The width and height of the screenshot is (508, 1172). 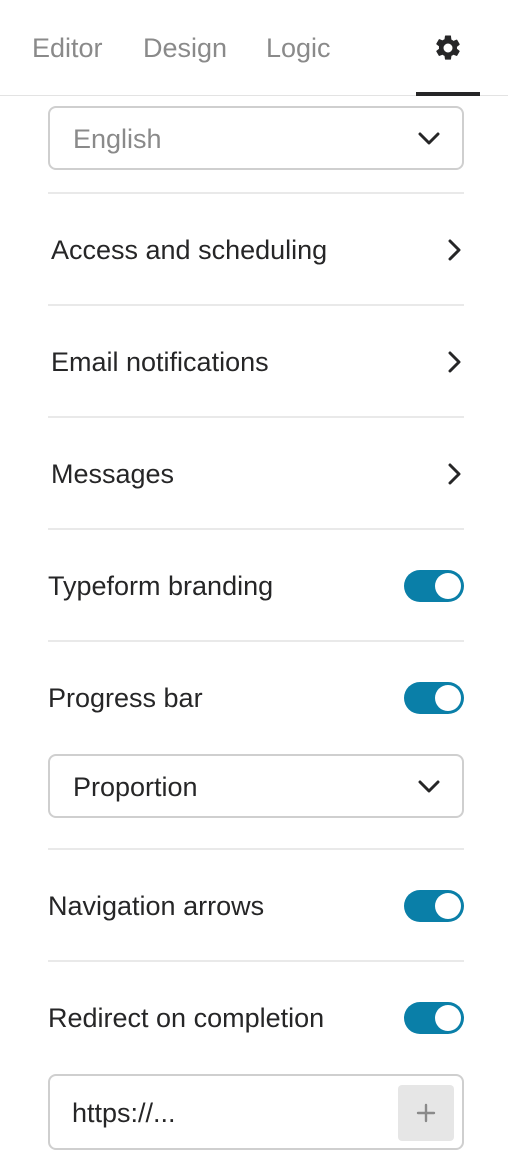 I want to click on email-notifications-row: Email notifications, so click(x=256, y=362).